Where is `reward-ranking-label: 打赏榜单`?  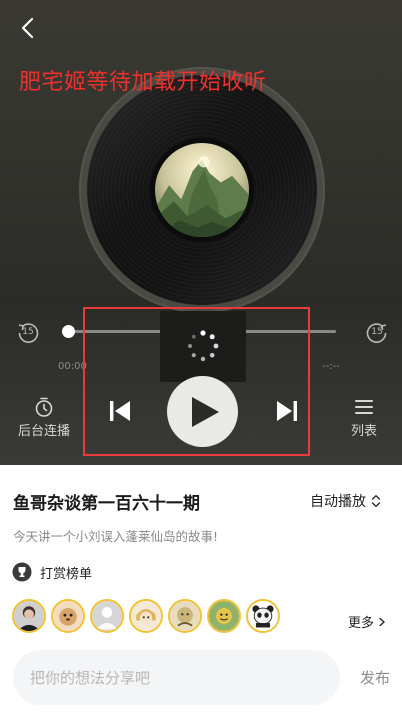 reward-ranking-label: 打赏榜单 is located at coordinates (66, 574).